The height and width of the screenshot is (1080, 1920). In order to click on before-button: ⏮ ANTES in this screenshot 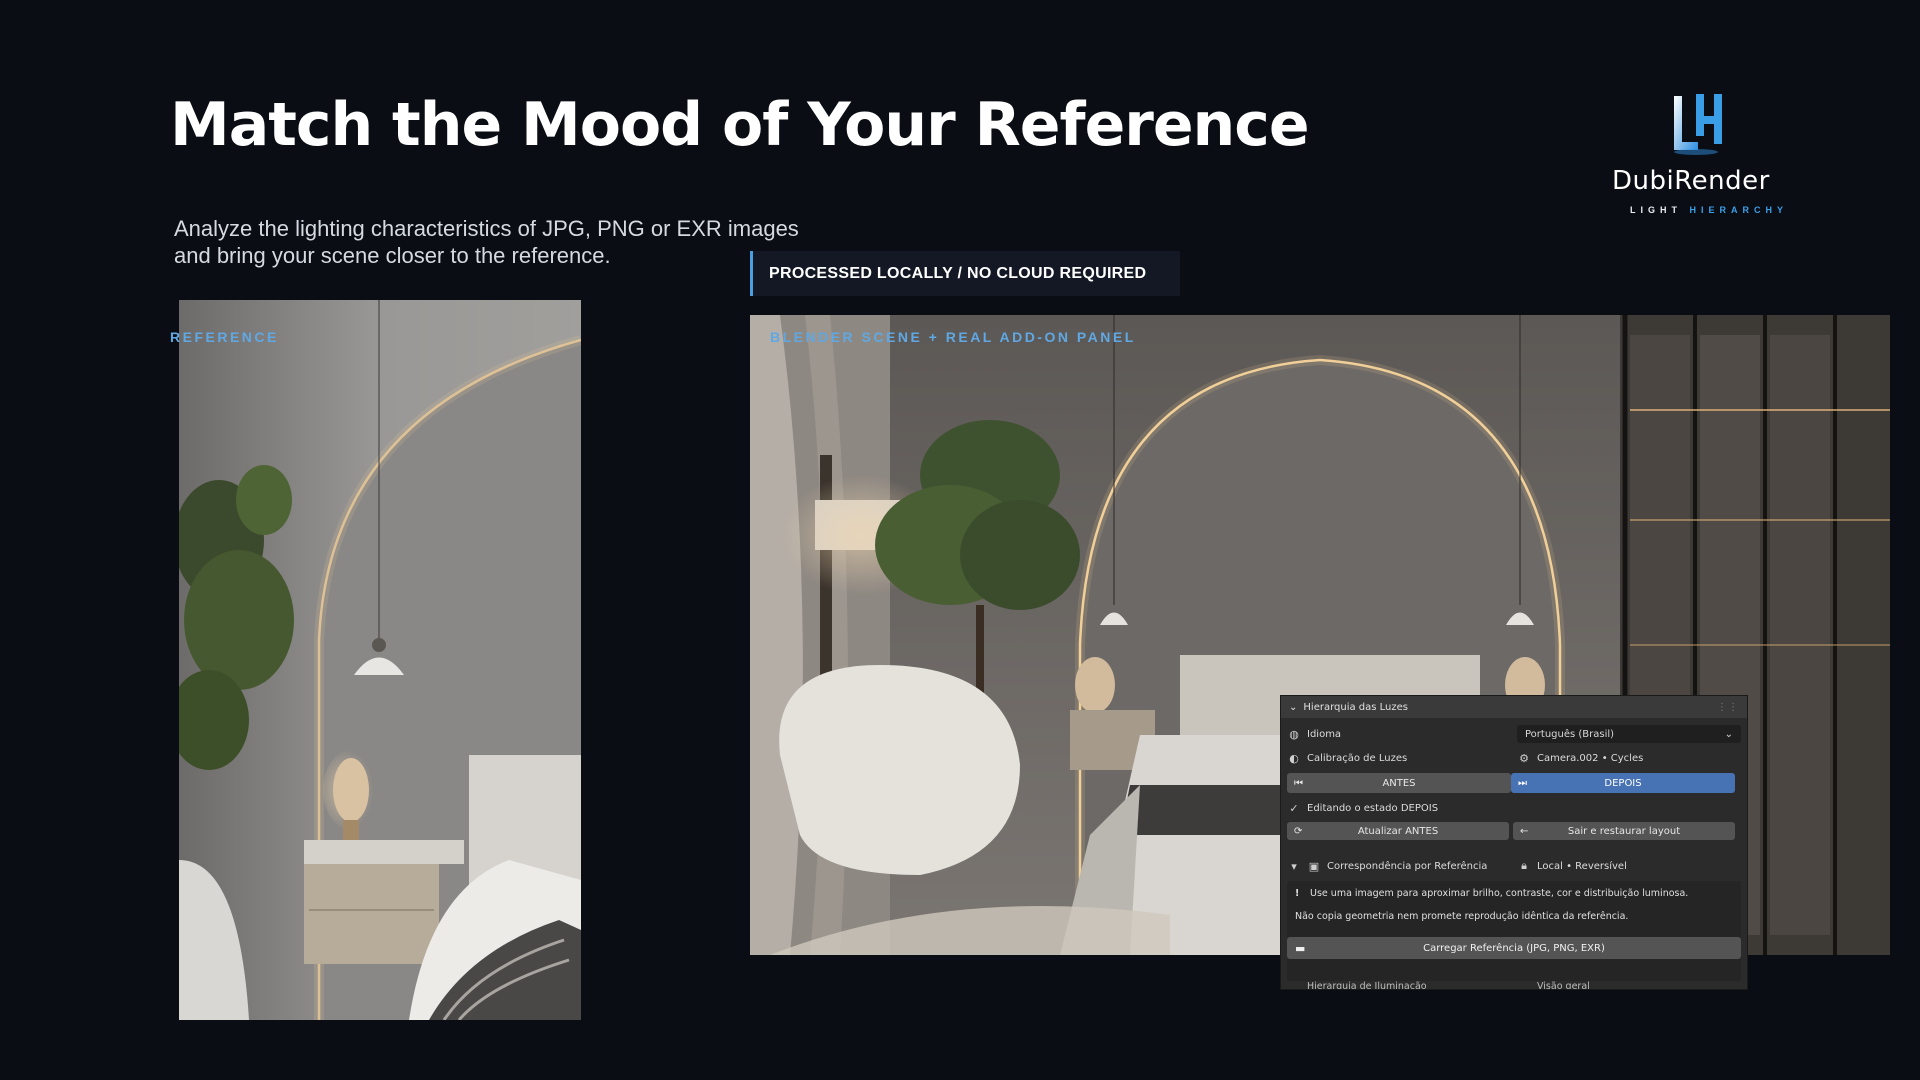, I will do `click(1399, 783)`.